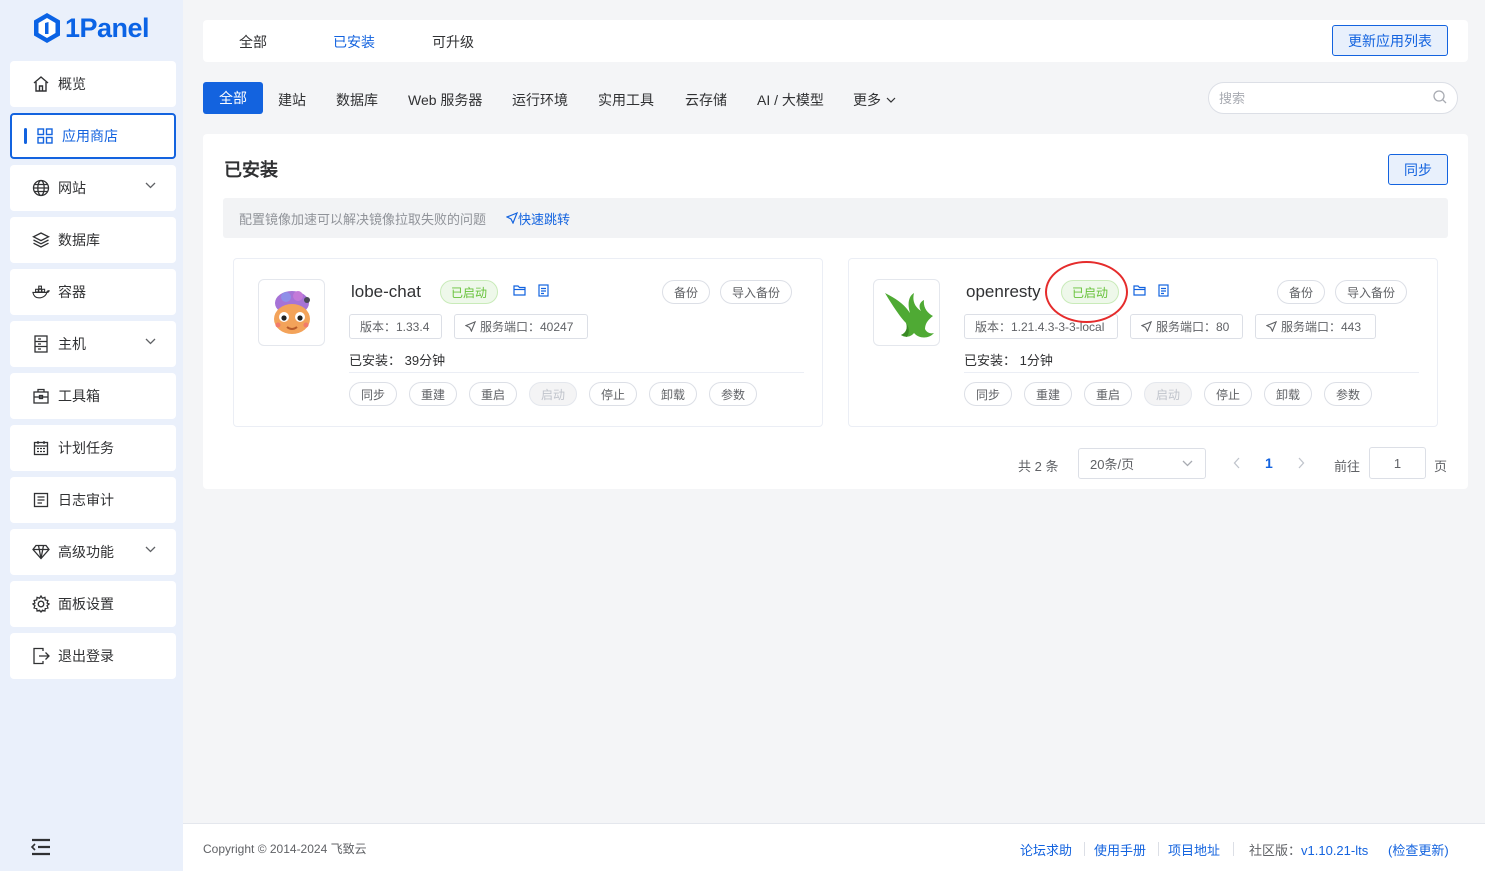 The width and height of the screenshot is (1485, 871). Describe the element at coordinates (41, 84) in the screenshot. I see `home-icon` at that location.